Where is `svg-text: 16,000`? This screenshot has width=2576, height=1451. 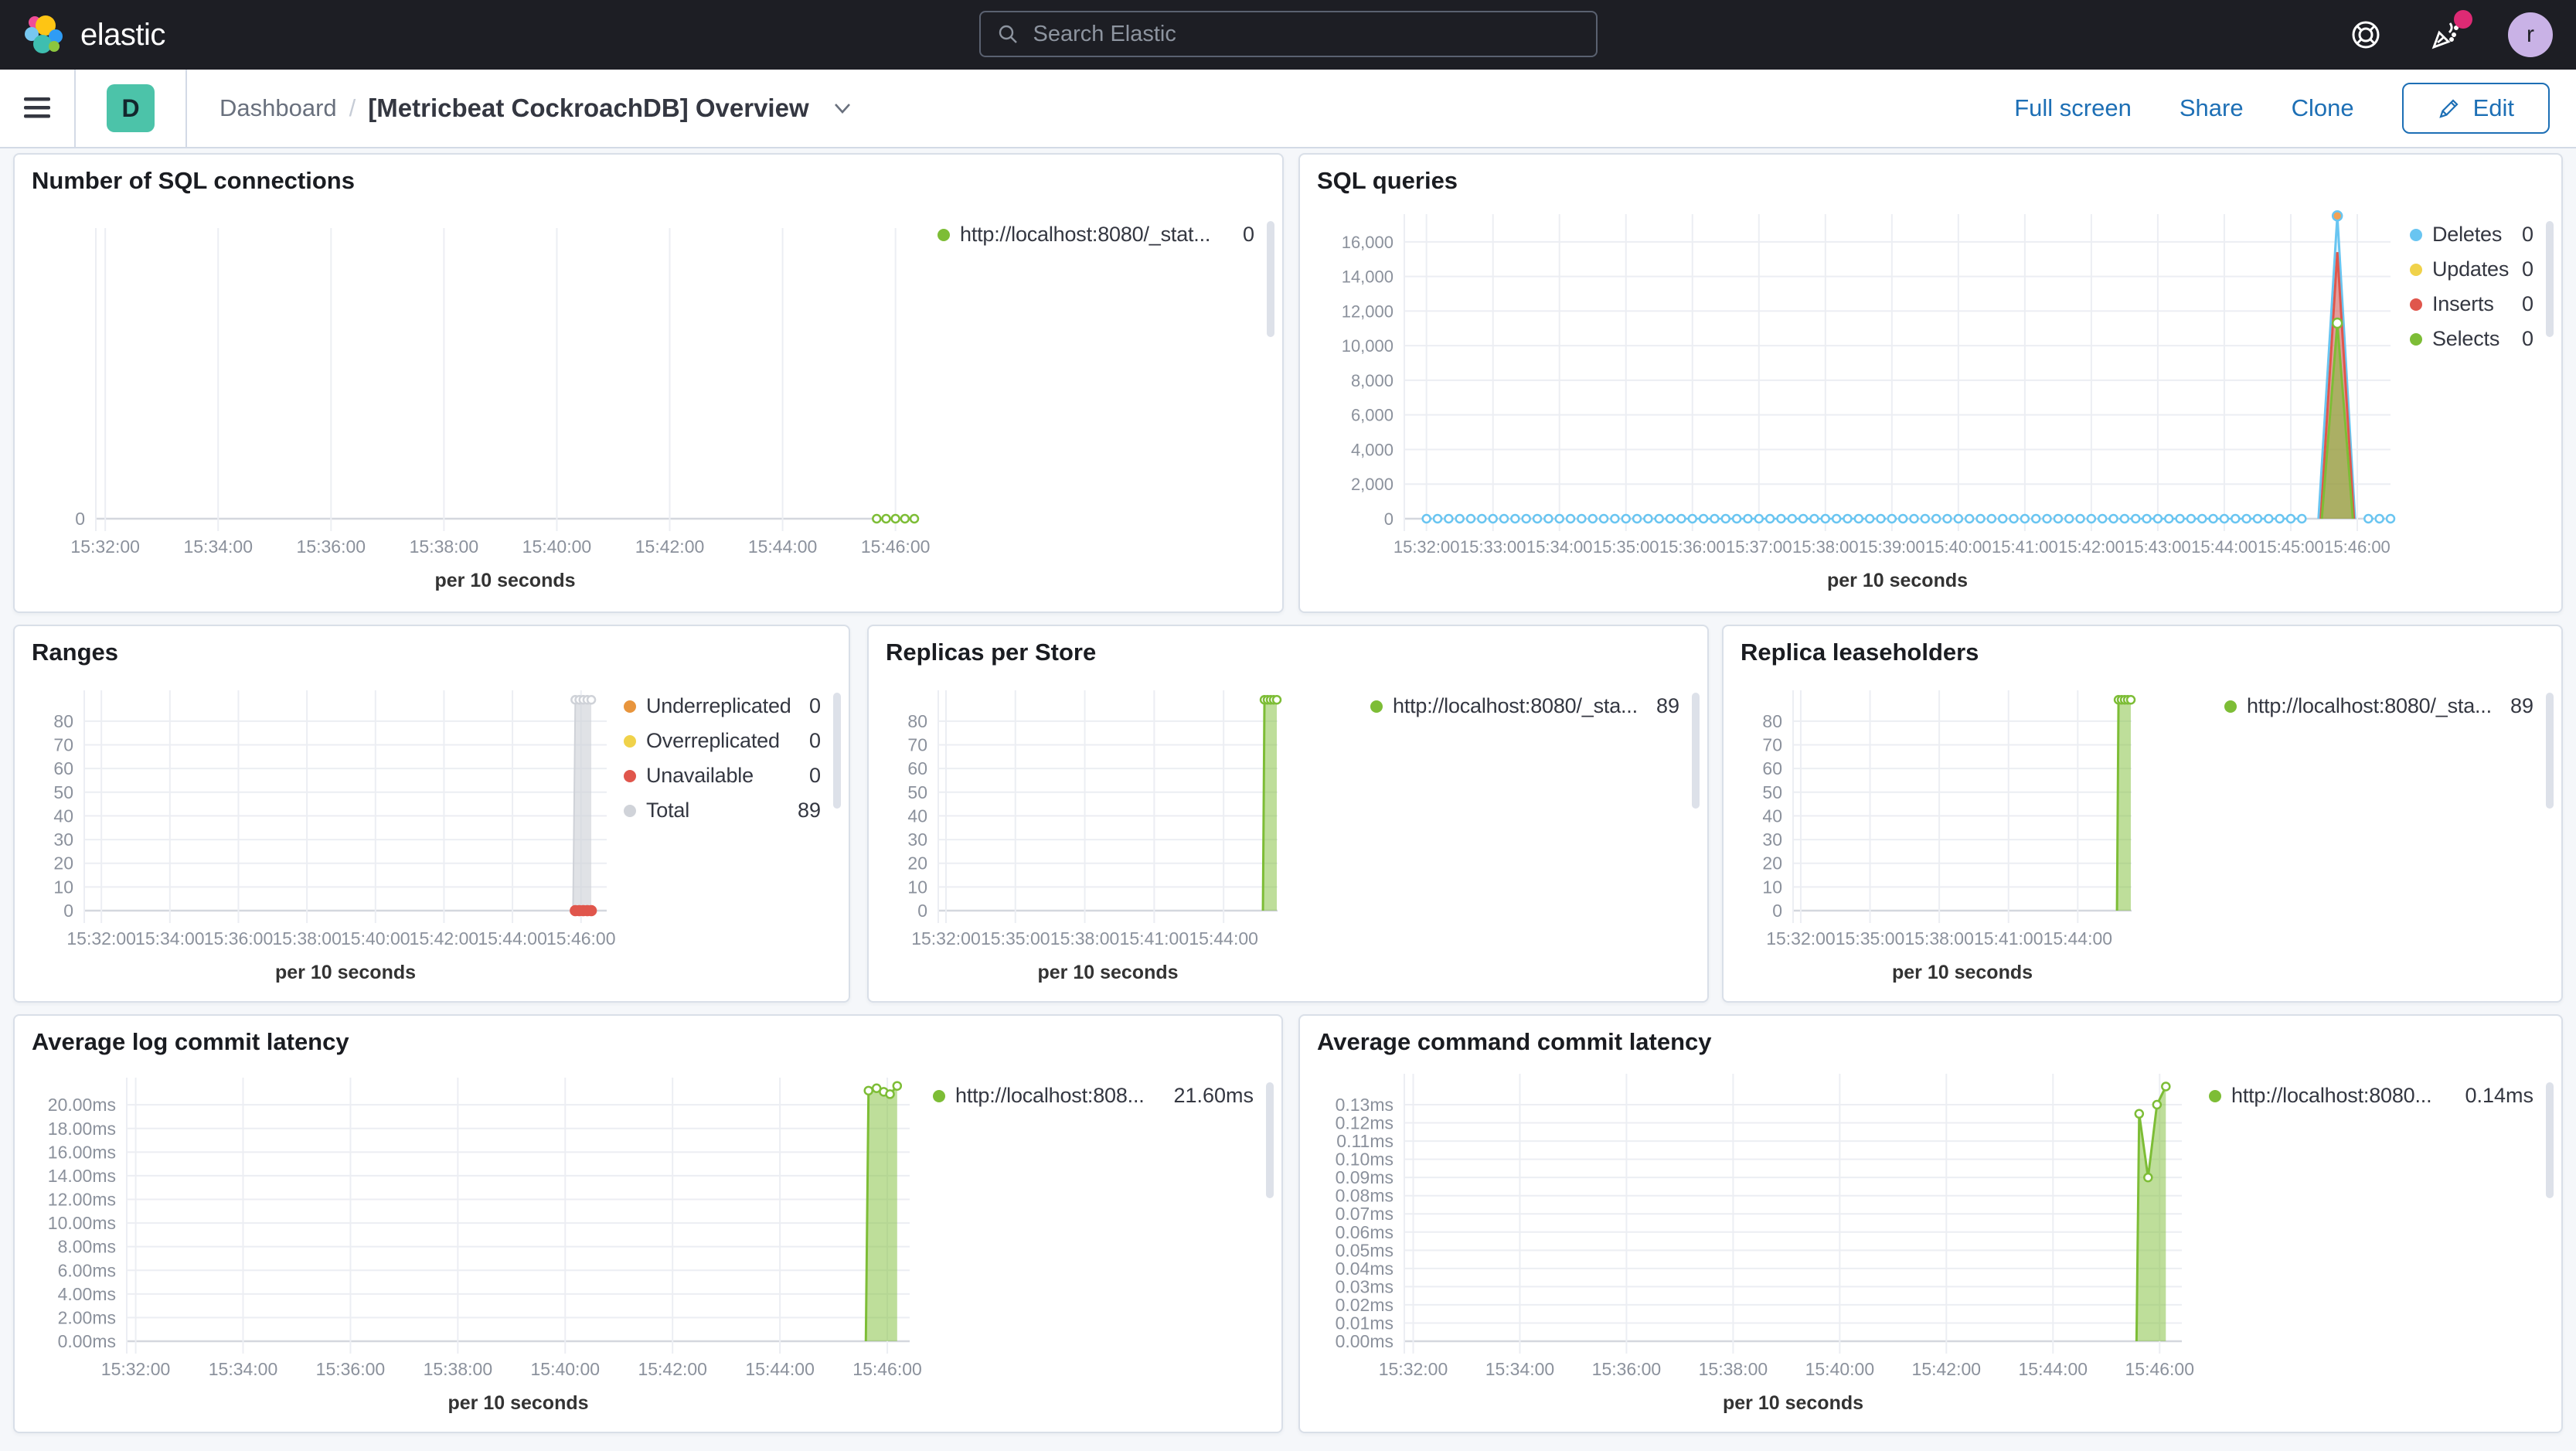
svg-text: 16,000 is located at coordinates (1367, 242).